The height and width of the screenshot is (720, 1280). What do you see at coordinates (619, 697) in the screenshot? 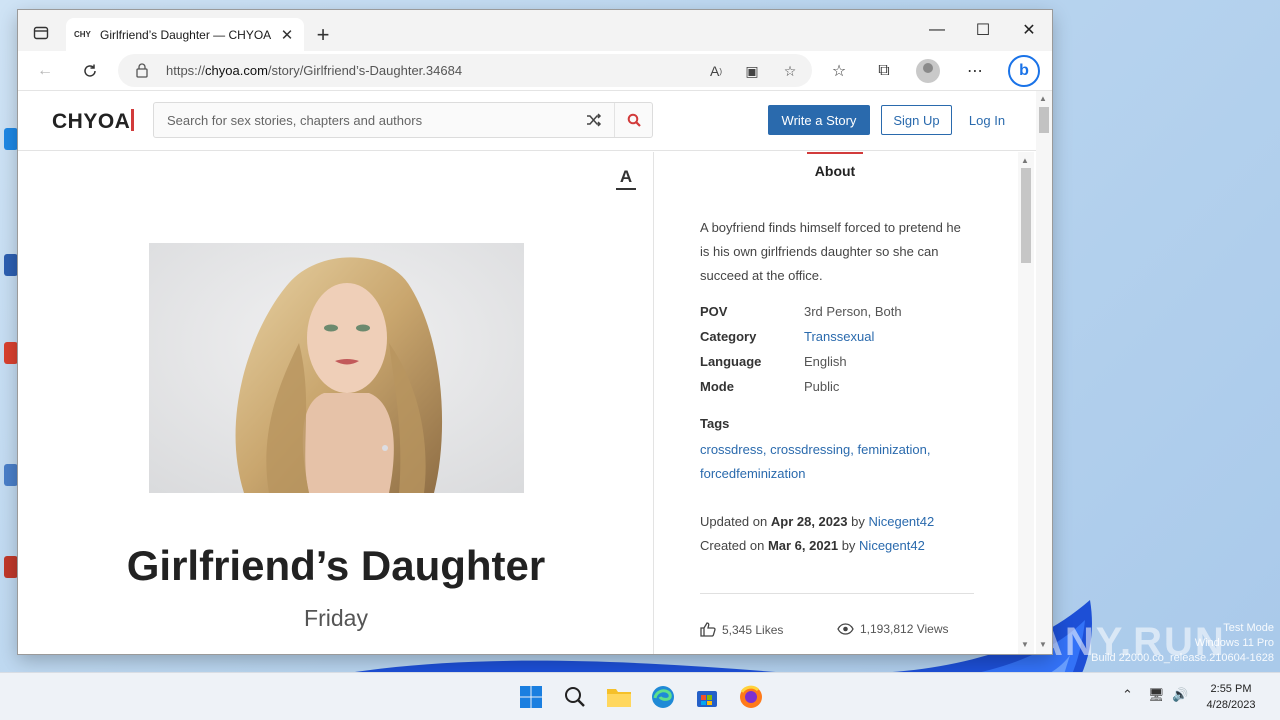
I see `file-explorer-icon` at bounding box center [619, 697].